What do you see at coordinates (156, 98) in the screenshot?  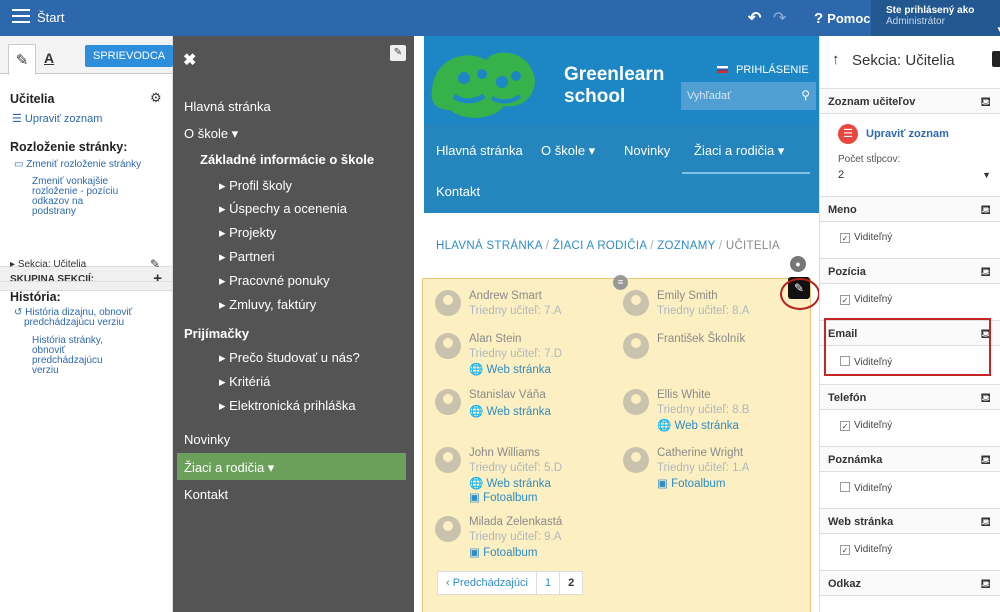 I see `gear-icon: ⚙` at bounding box center [156, 98].